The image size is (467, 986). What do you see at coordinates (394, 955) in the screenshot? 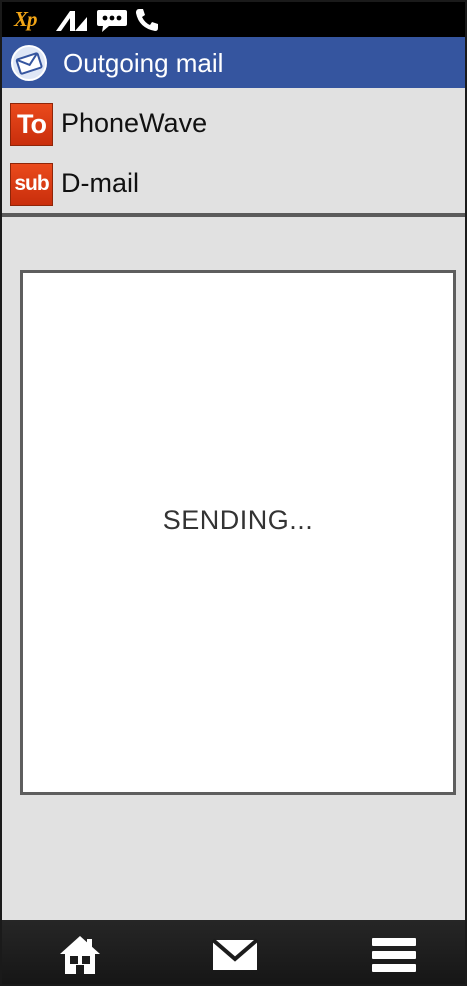
I see `menu-icon` at bounding box center [394, 955].